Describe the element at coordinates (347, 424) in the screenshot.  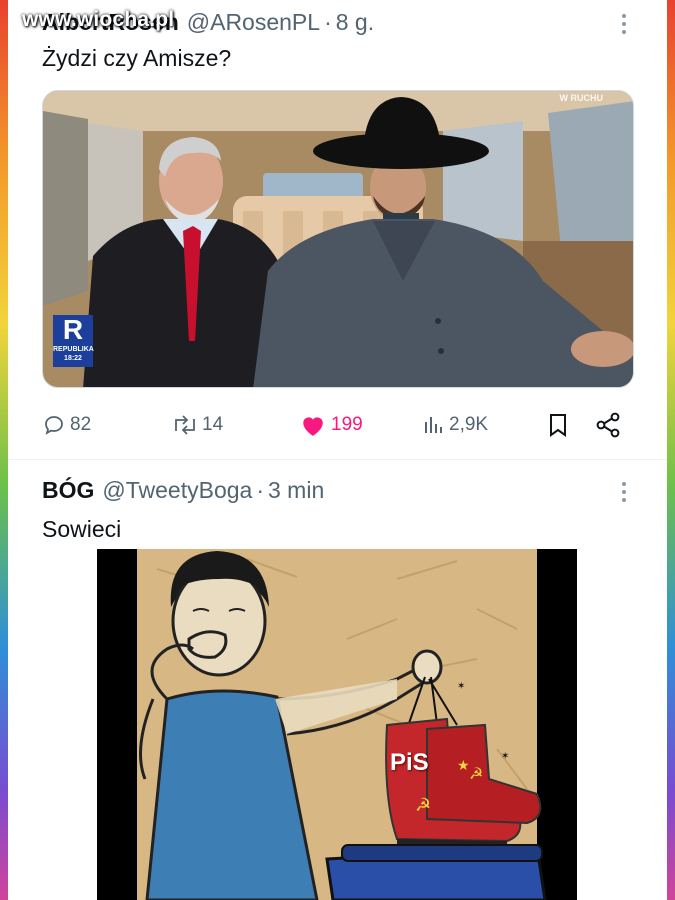
I see `like-count: 199` at that location.